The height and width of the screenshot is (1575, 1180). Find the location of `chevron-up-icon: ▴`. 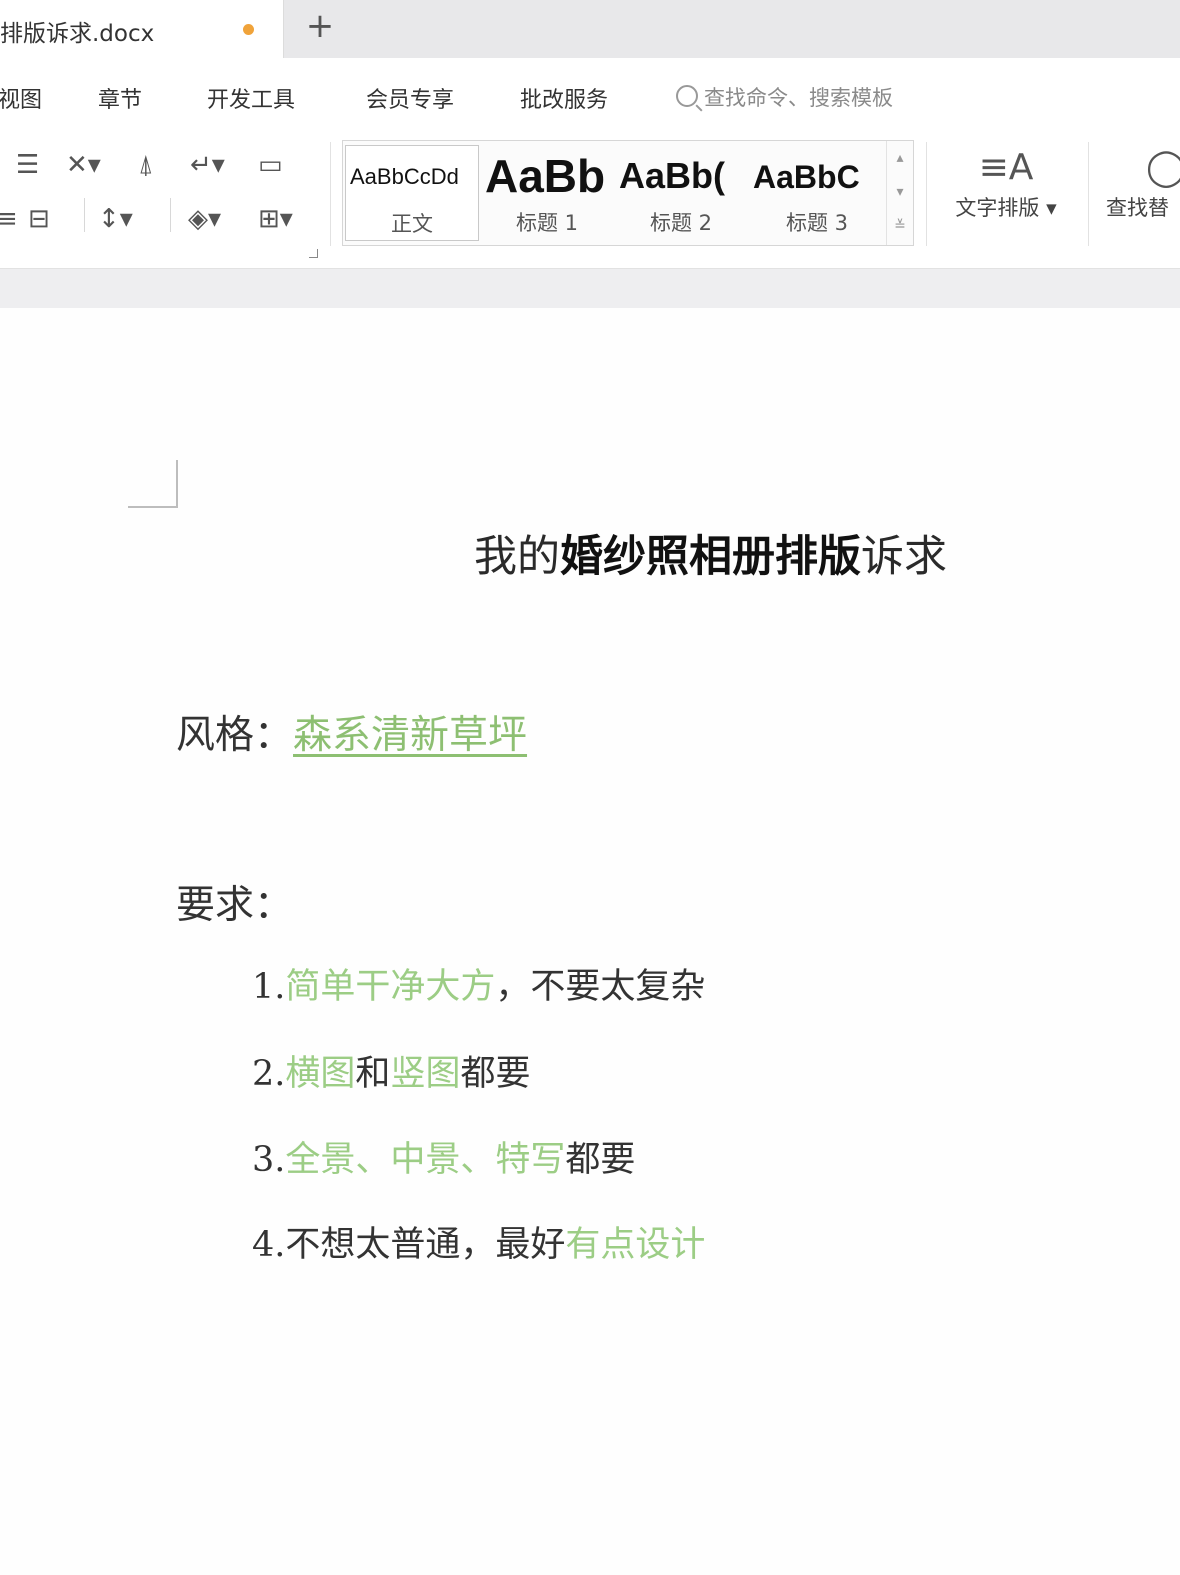

chevron-up-icon: ▴ is located at coordinates (900, 158).